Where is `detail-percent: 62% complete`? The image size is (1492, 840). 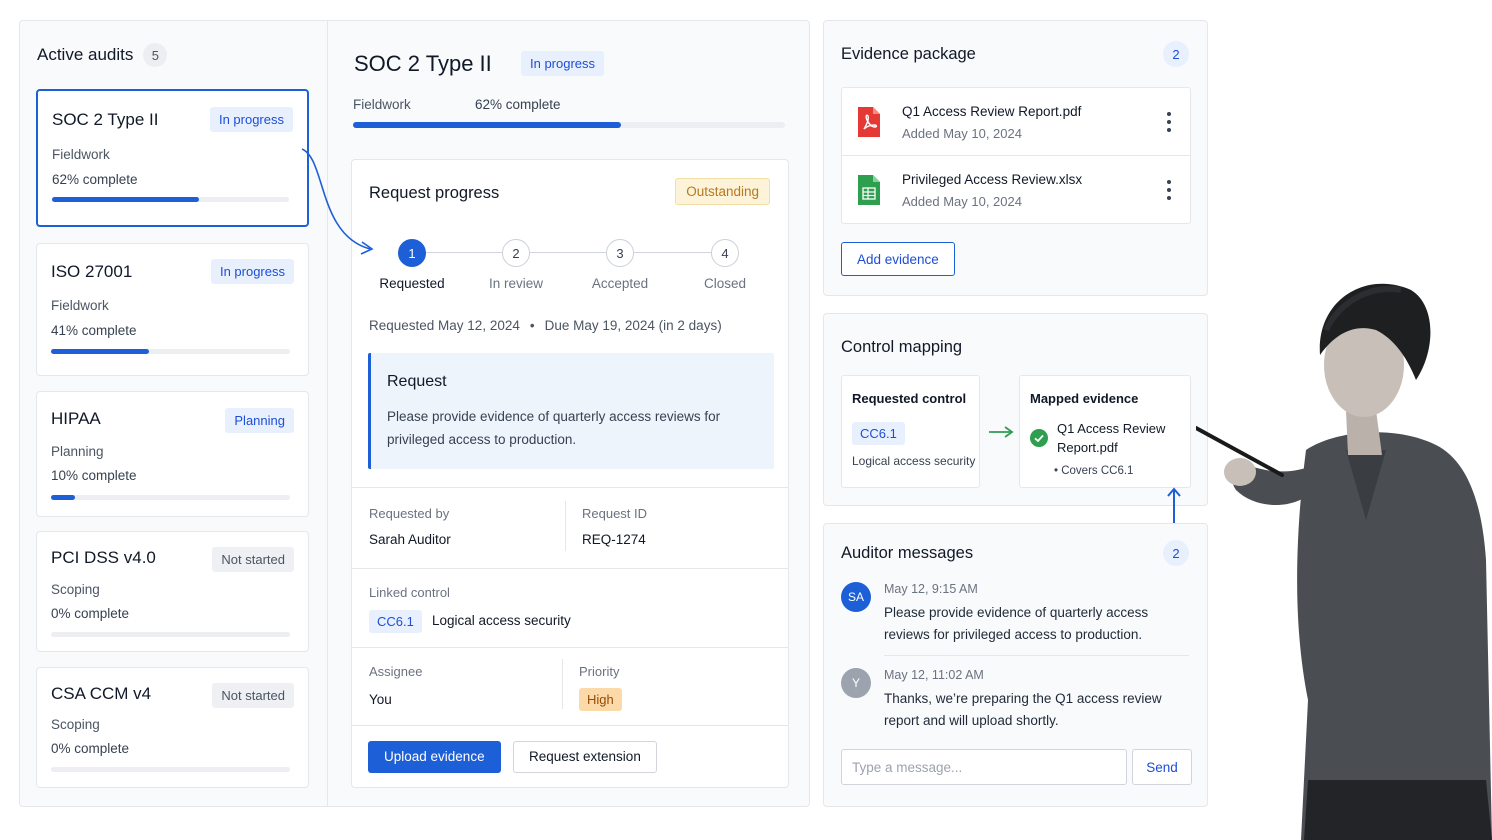
detail-percent: 62% complete is located at coordinates (518, 104).